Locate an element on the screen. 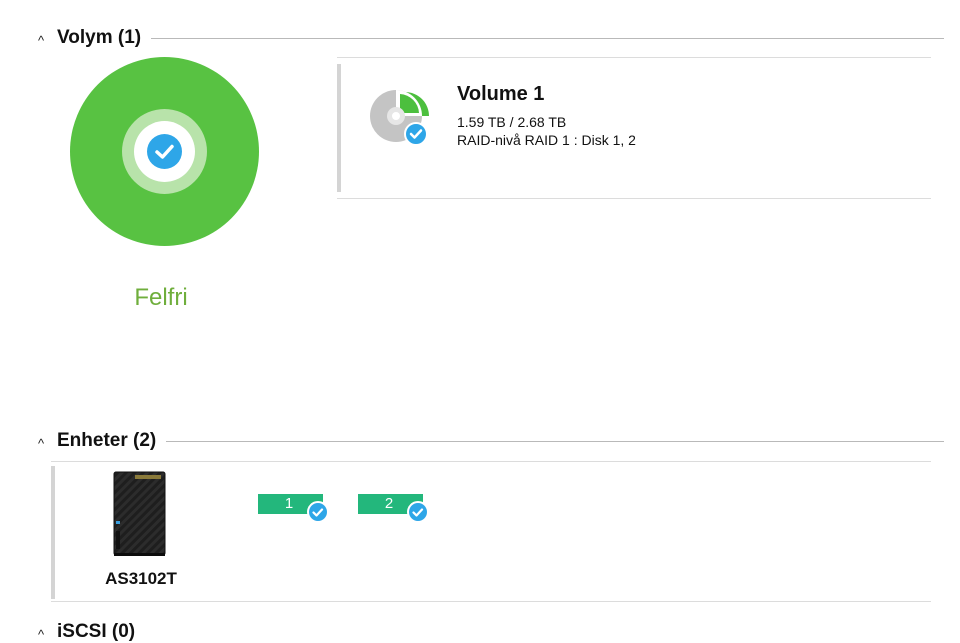  disk-slot-1: 1 is located at coordinates (293, 508).